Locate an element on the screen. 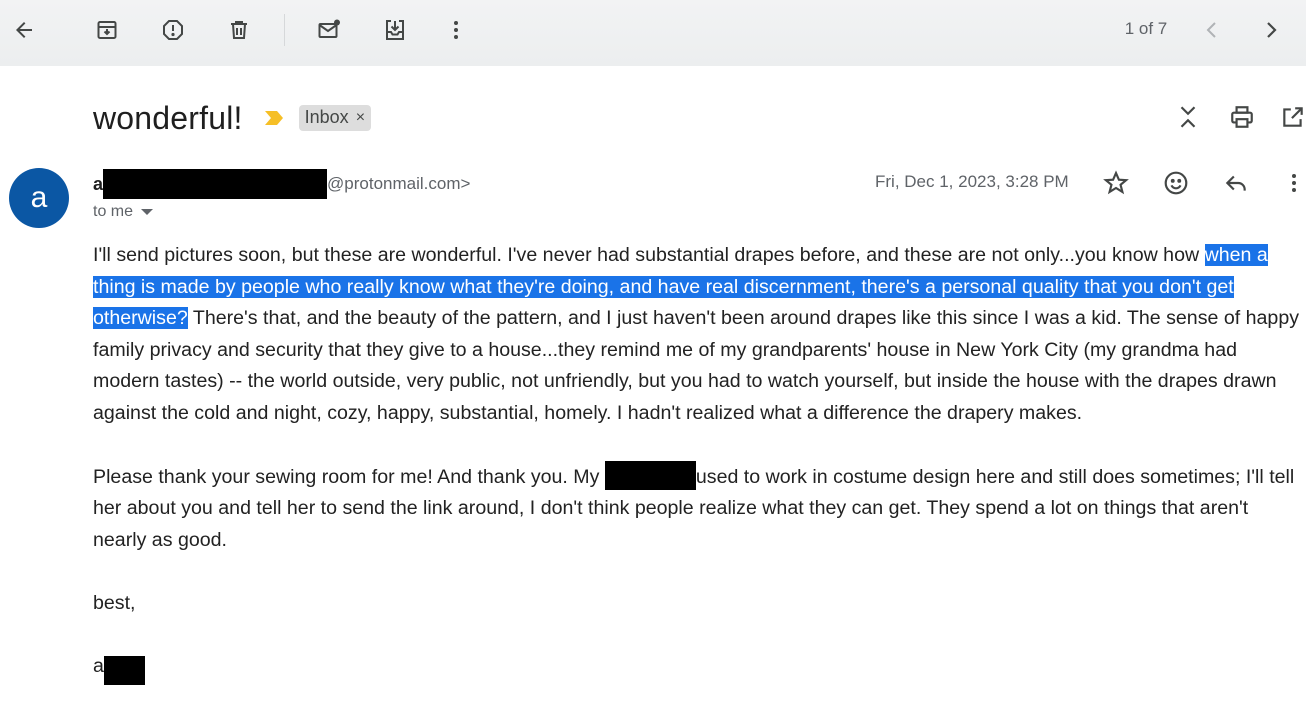 The height and width of the screenshot is (723, 1306). star-icon is located at coordinates (1116, 182).